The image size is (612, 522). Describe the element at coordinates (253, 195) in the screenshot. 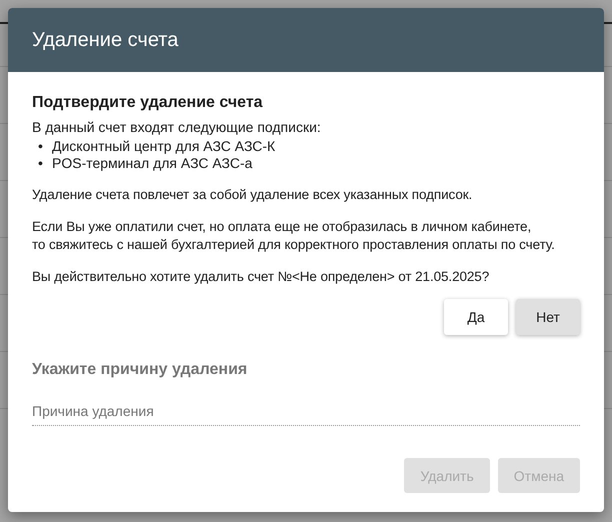

I see `message-paragraph: Удаление счета повлечет за собой удаление всех указанных подписок.` at that location.